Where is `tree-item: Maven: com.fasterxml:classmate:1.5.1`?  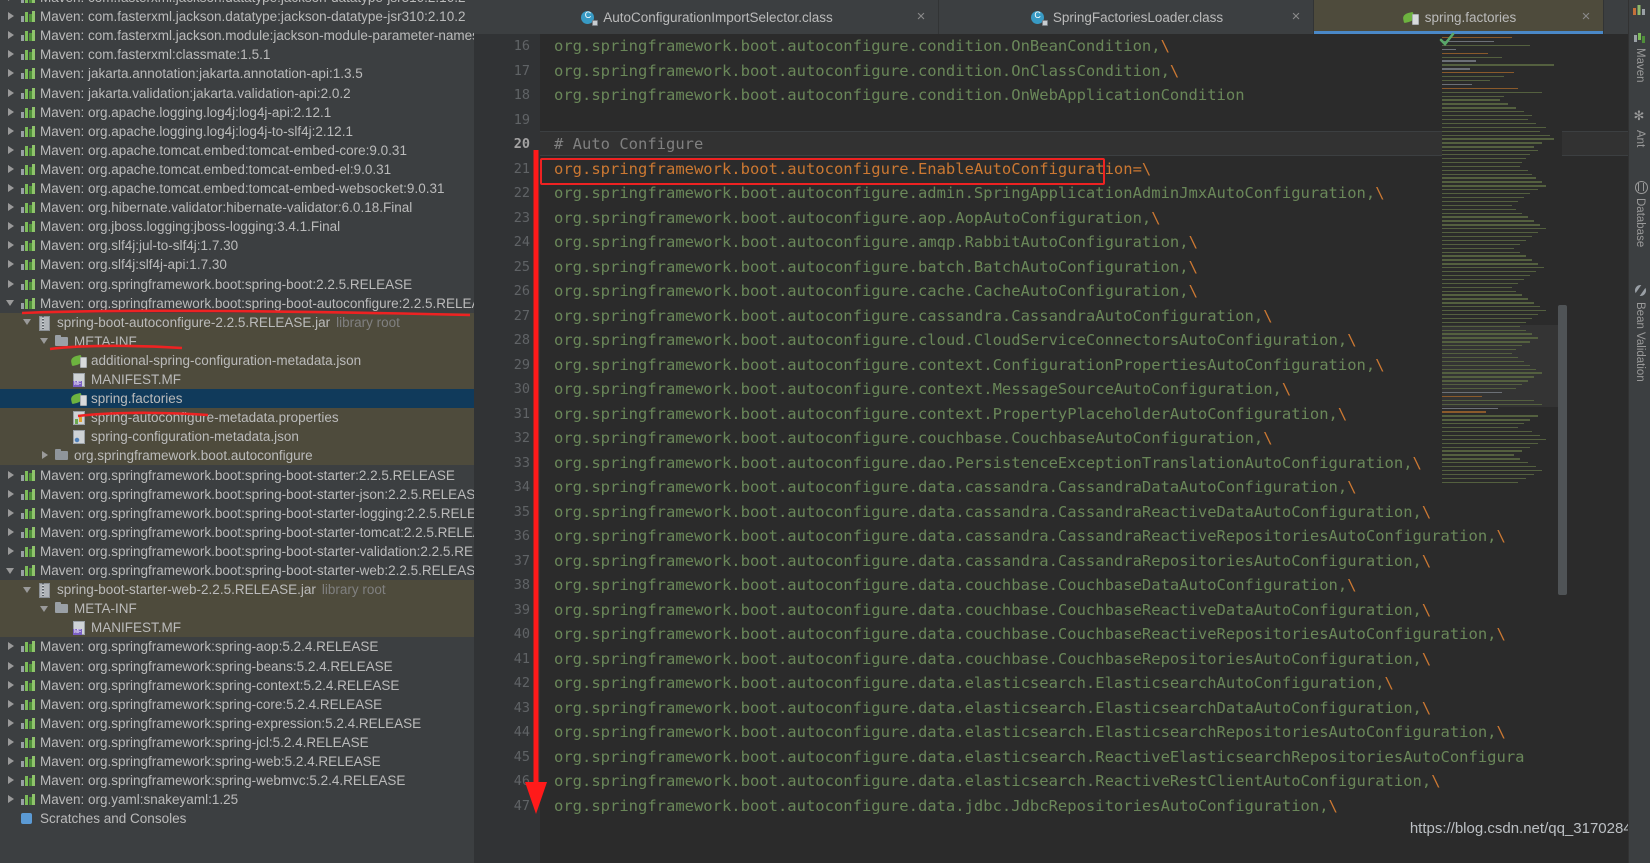
tree-item: Maven: com.fasterxml:classmate:1.5.1 is located at coordinates (237, 54).